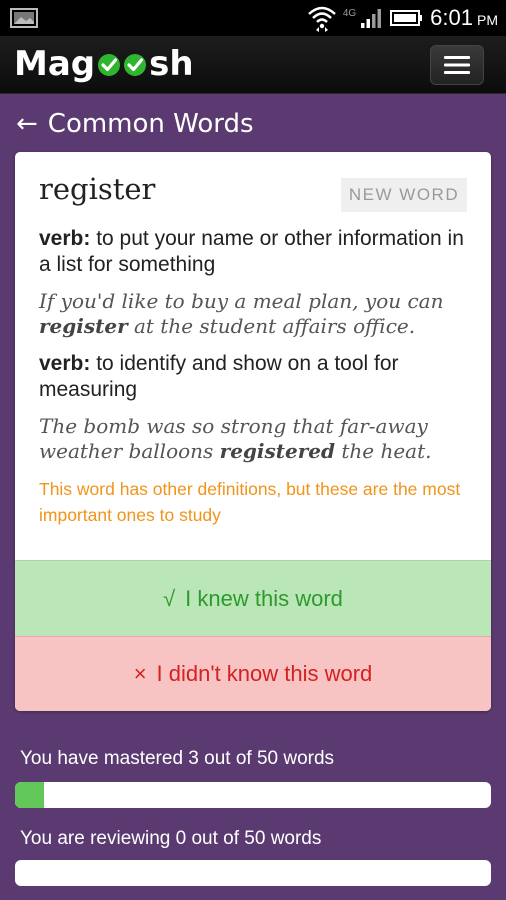  Describe the element at coordinates (277, 451) in the screenshot. I see `example-highlight: registered` at that location.